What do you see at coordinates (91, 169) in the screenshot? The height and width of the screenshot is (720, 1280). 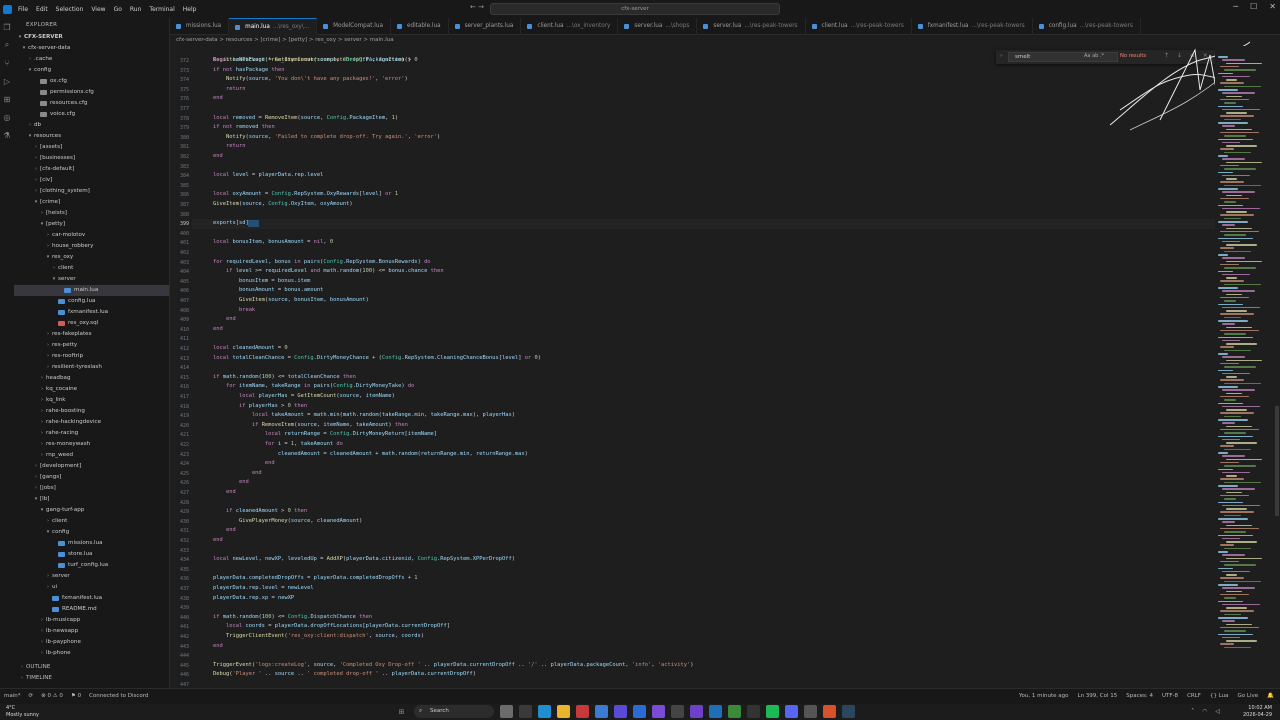 I see `tree-item: › [cfx-default]` at bounding box center [91, 169].